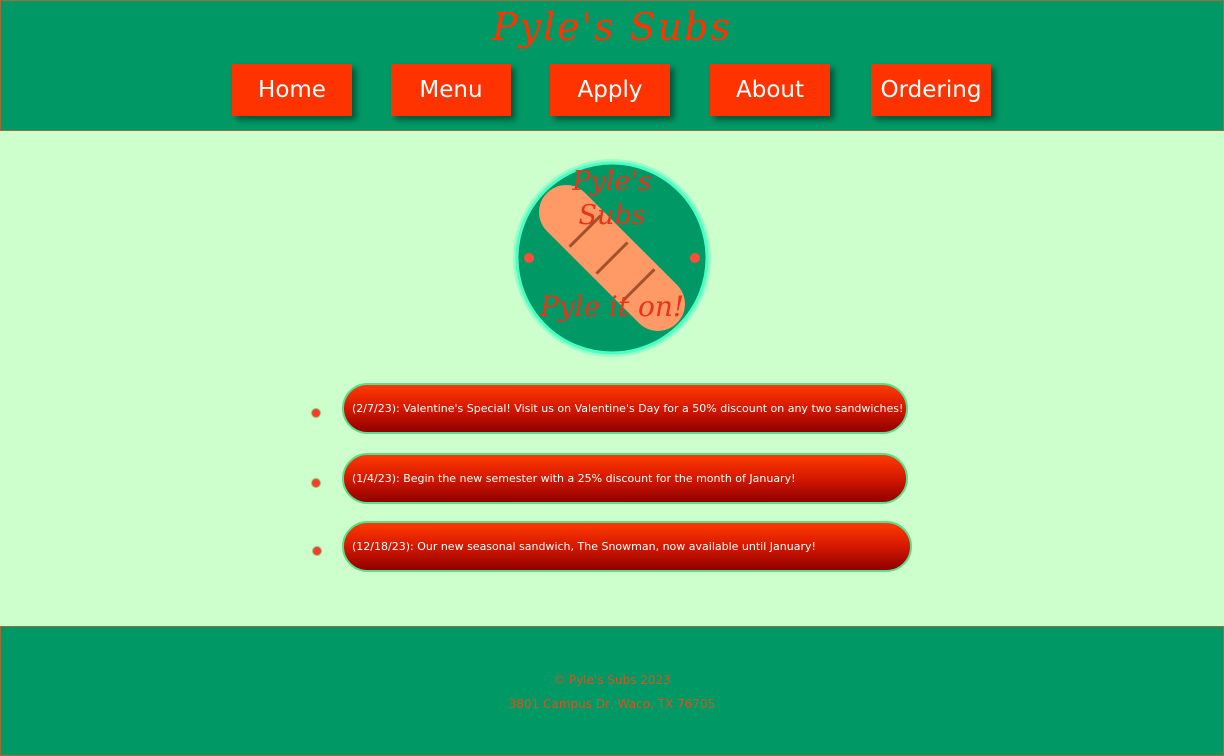 This screenshot has width=1224, height=756. I want to click on logo-line1: Pyle's, so click(611, 181).